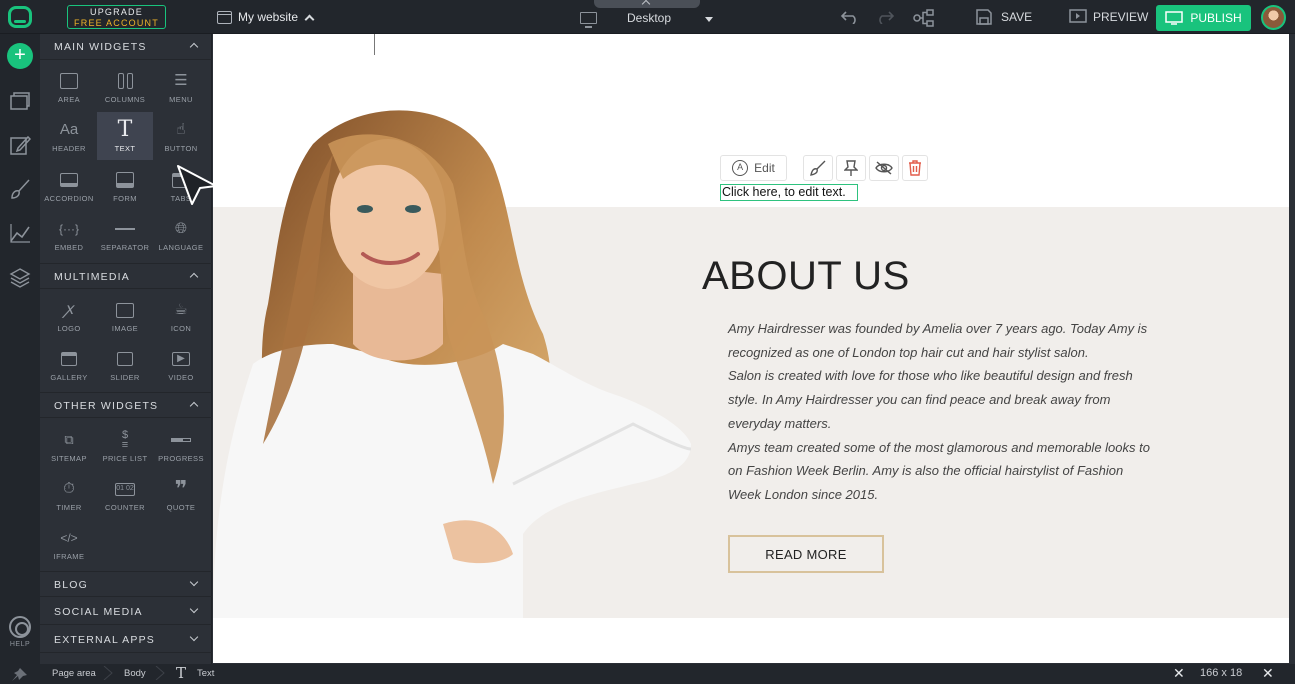 The height and width of the screenshot is (684, 1295). What do you see at coordinates (764, 168) in the screenshot?
I see `edit-label: Edit` at bounding box center [764, 168].